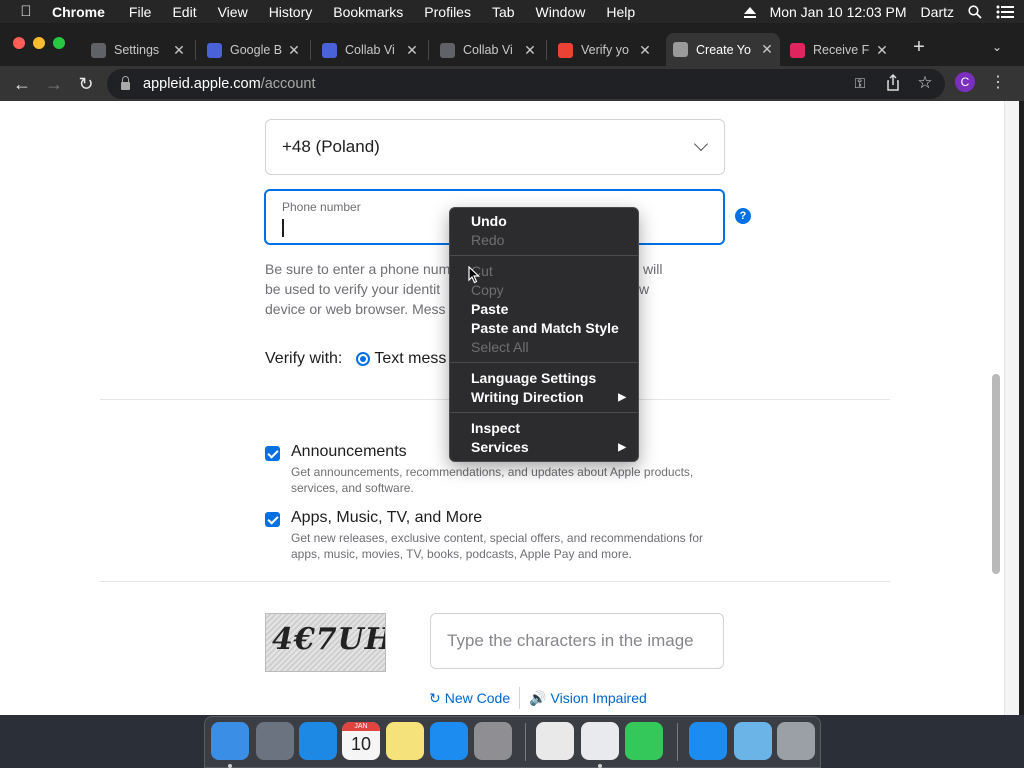  What do you see at coordinates (561, 12) in the screenshot?
I see `menu-window: Window` at bounding box center [561, 12].